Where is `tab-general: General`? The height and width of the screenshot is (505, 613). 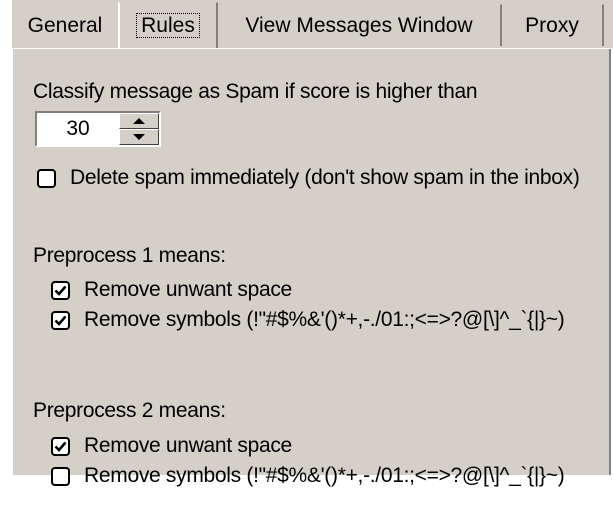 tab-general: General is located at coordinates (66, 25).